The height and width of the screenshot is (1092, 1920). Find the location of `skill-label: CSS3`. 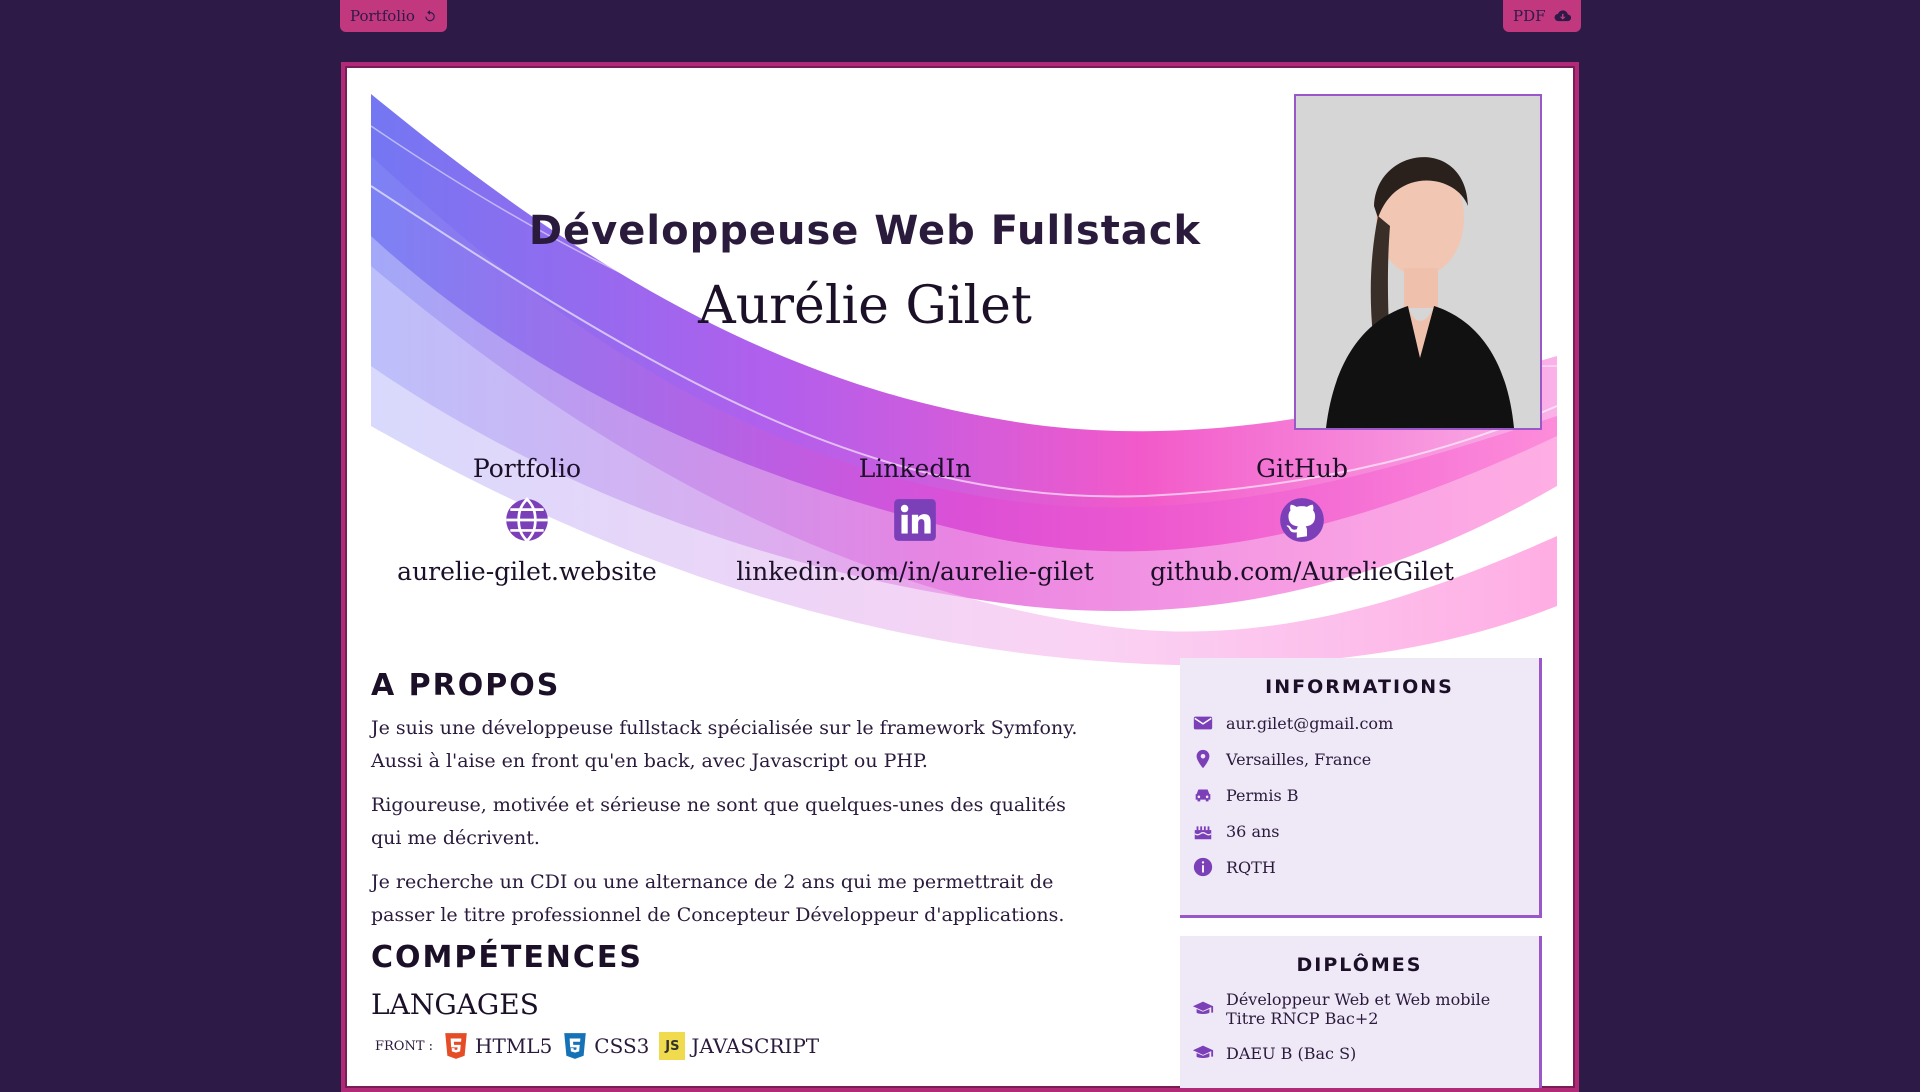

skill-label: CSS3 is located at coordinates (622, 1046).